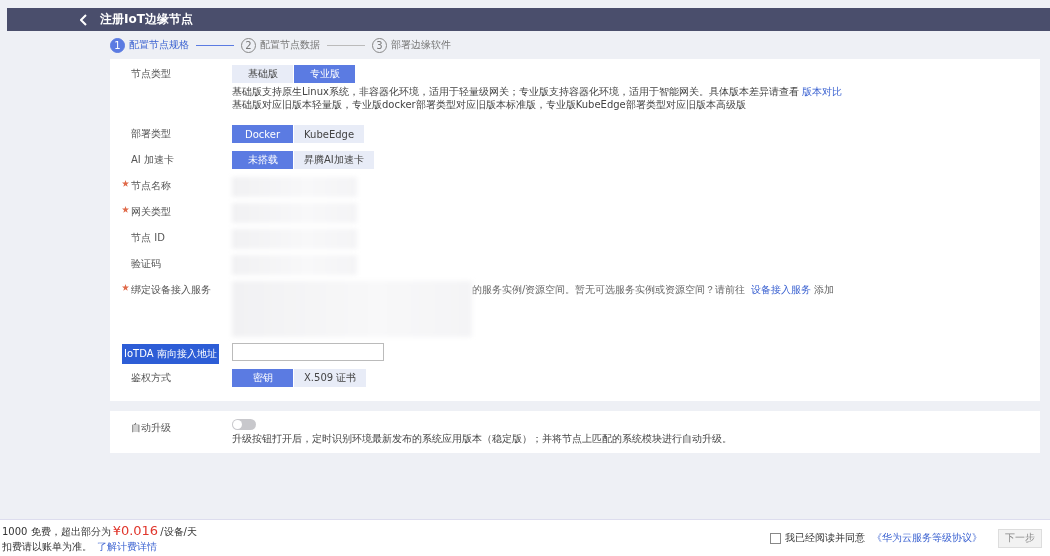  Describe the element at coordinates (244, 424) in the screenshot. I see `toggle-switch` at that location.